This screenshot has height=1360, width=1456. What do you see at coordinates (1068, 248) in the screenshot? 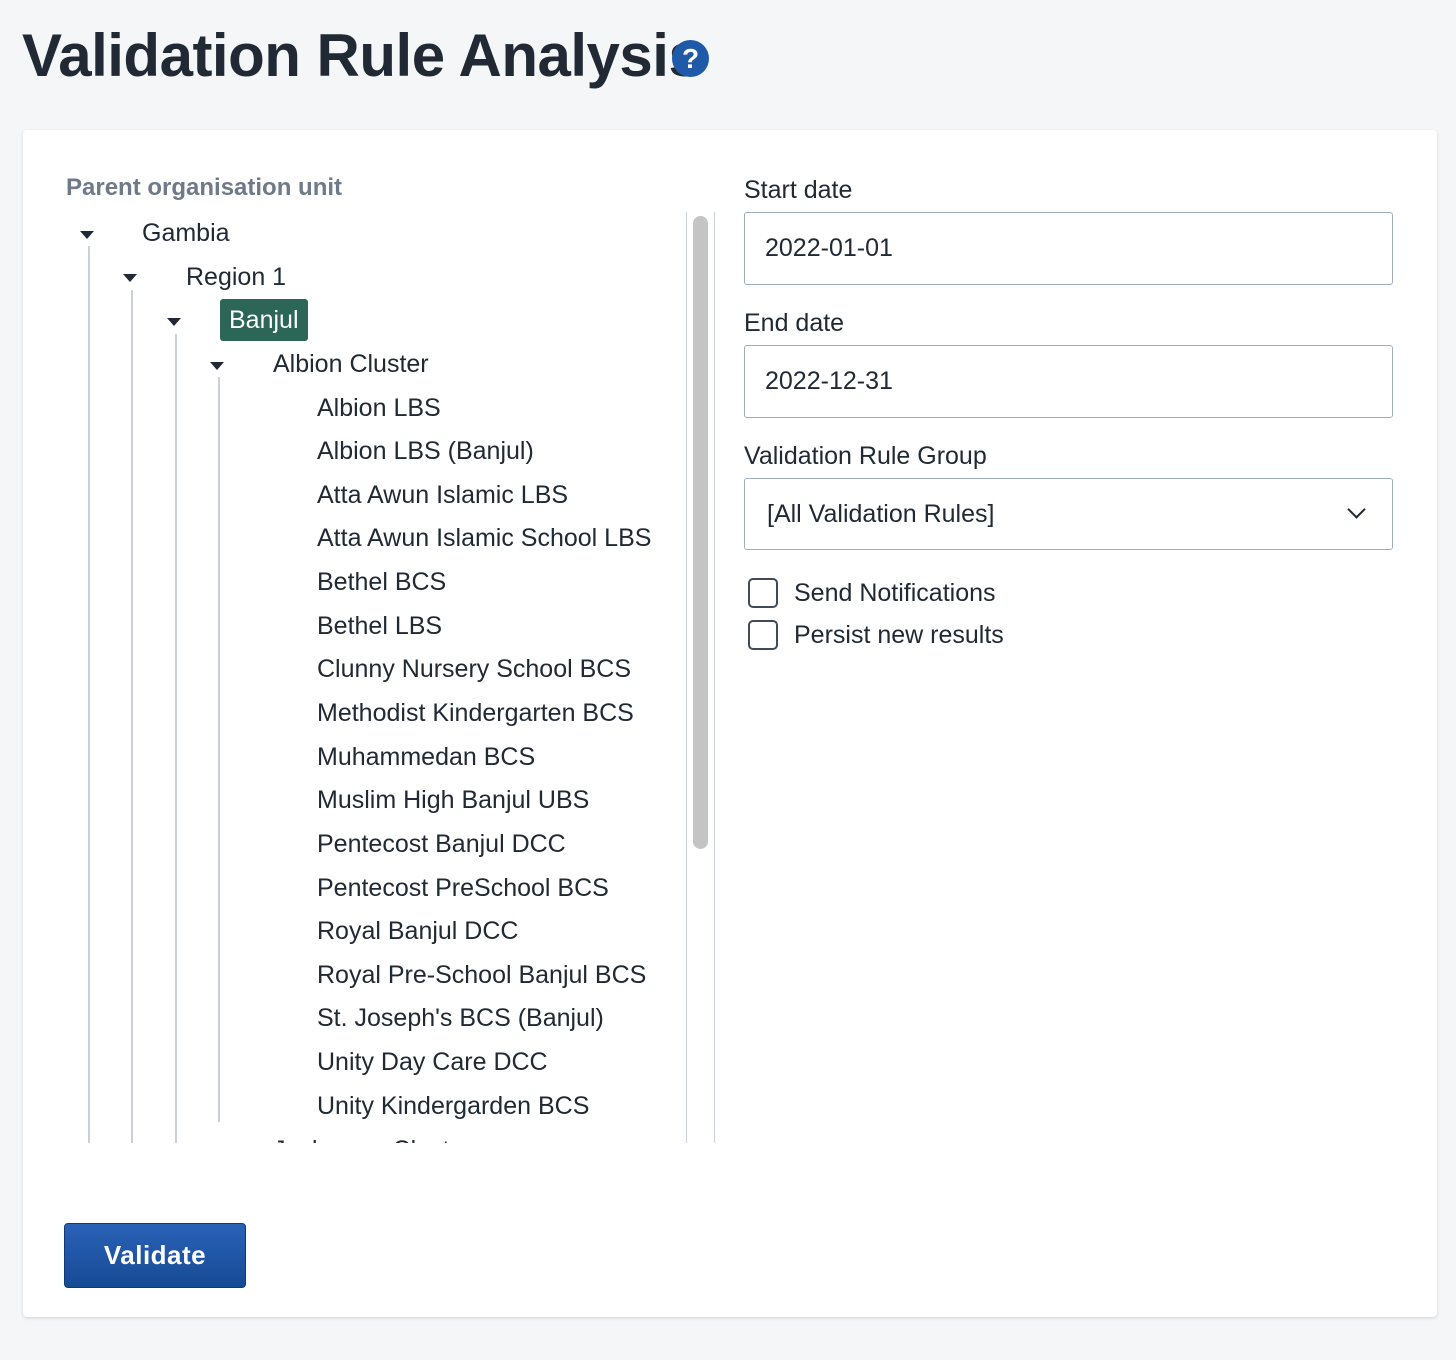
I see `start-date-input` at bounding box center [1068, 248].